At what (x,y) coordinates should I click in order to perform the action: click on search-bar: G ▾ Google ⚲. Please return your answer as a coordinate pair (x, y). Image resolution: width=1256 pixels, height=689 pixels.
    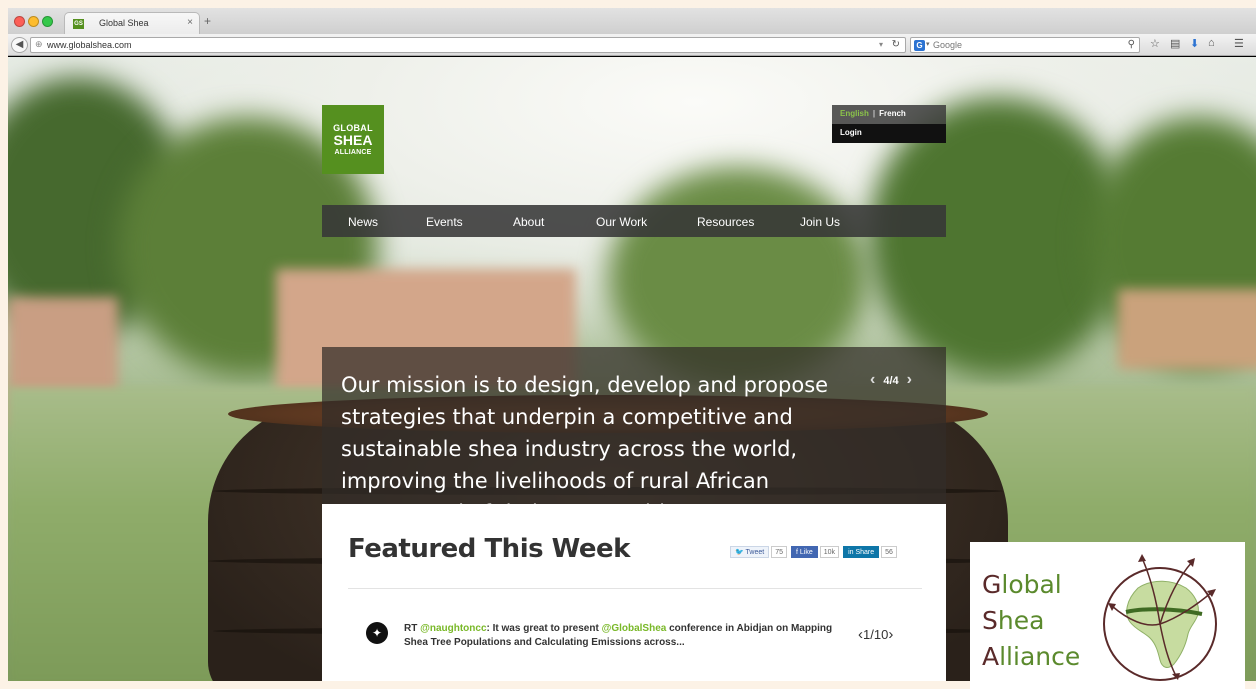
    Looking at the image, I should click on (1025, 45).